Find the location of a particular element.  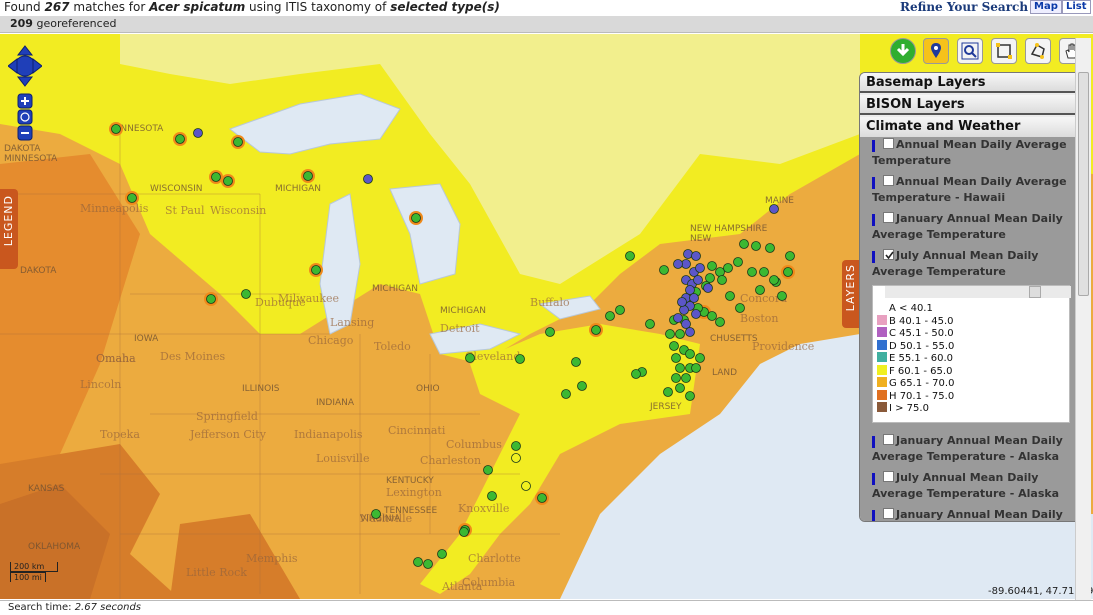

bison-layers-header: BISON Layers is located at coordinates (968, 105).